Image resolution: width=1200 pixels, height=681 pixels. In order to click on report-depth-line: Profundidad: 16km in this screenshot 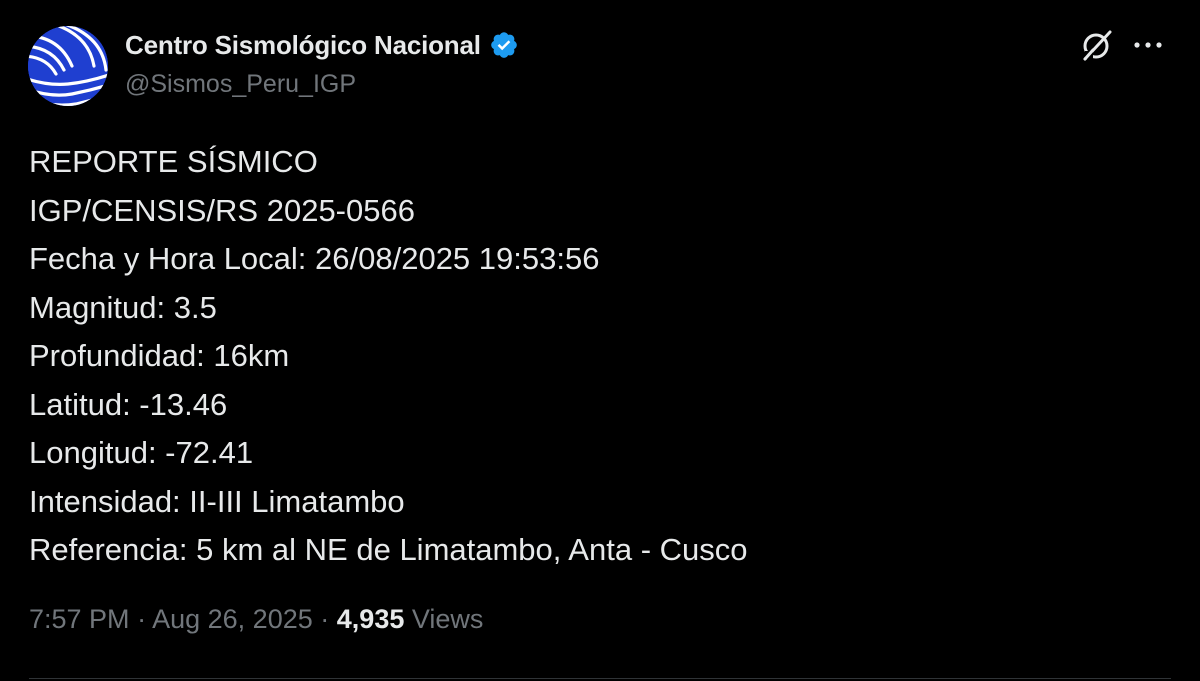, I will do `click(159, 355)`.